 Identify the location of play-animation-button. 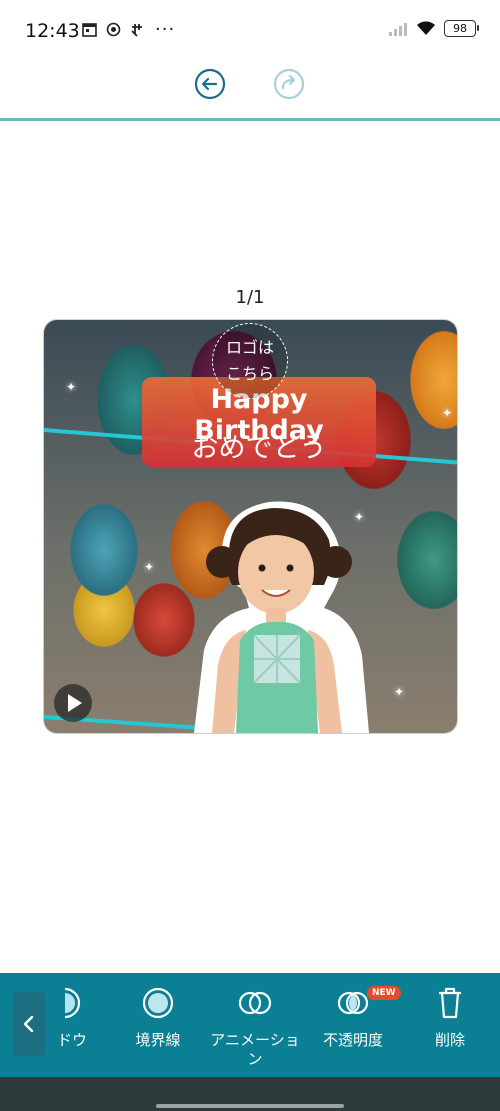
(73, 703).